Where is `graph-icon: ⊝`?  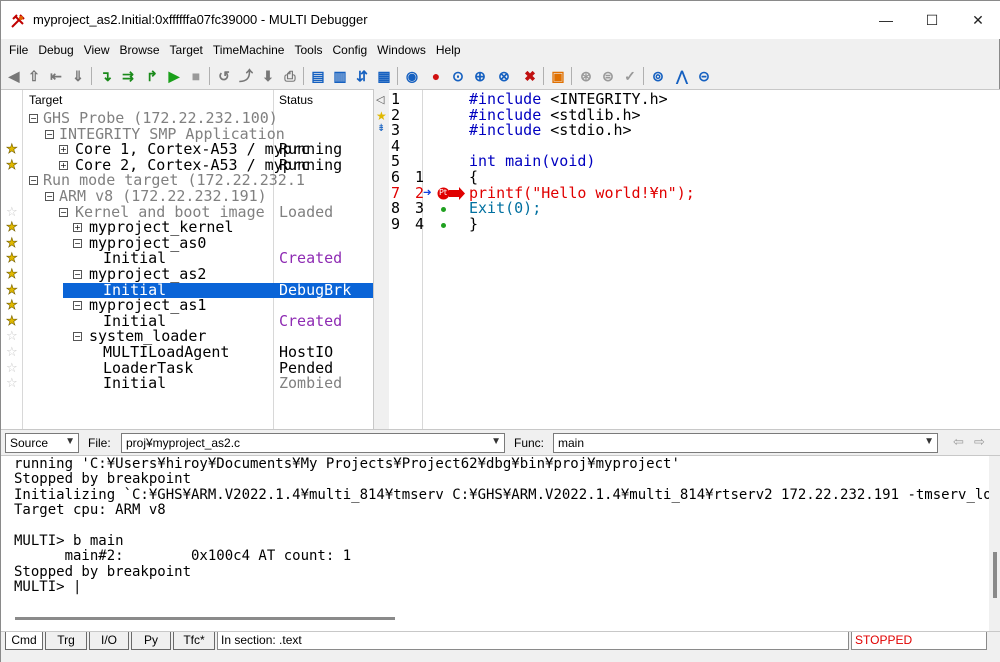 graph-icon: ⊝ is located at coordinates (704, 76).